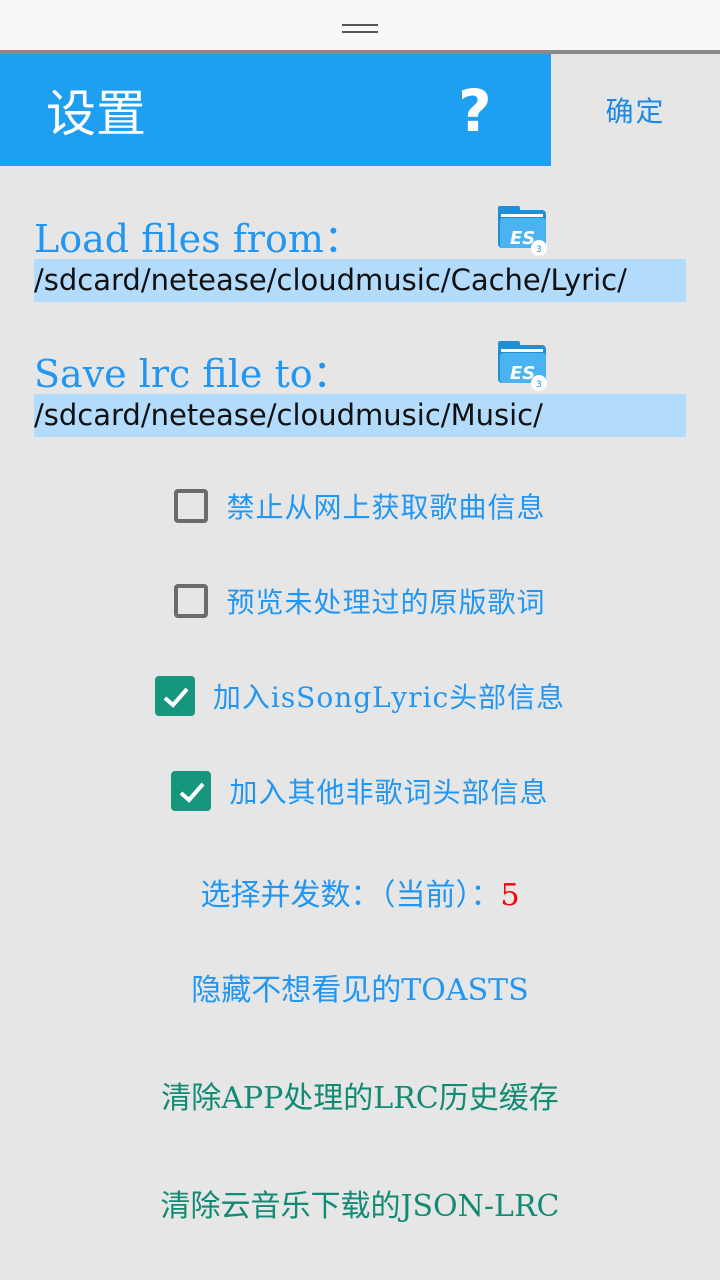 This screenshot has width=720, height=1280. What do you see at coordinates (96, 114) in the screenshot?
I see `page-title: 设置` at bounding box center [96, 114].